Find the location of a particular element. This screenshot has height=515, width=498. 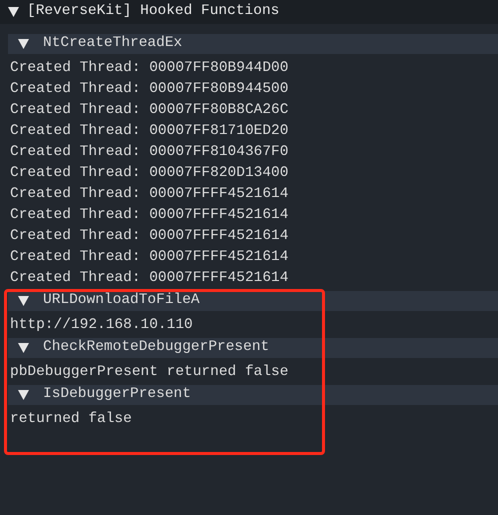

section-header: CheckRemoteDebuggerPresent is located at coordinates (253, 348).